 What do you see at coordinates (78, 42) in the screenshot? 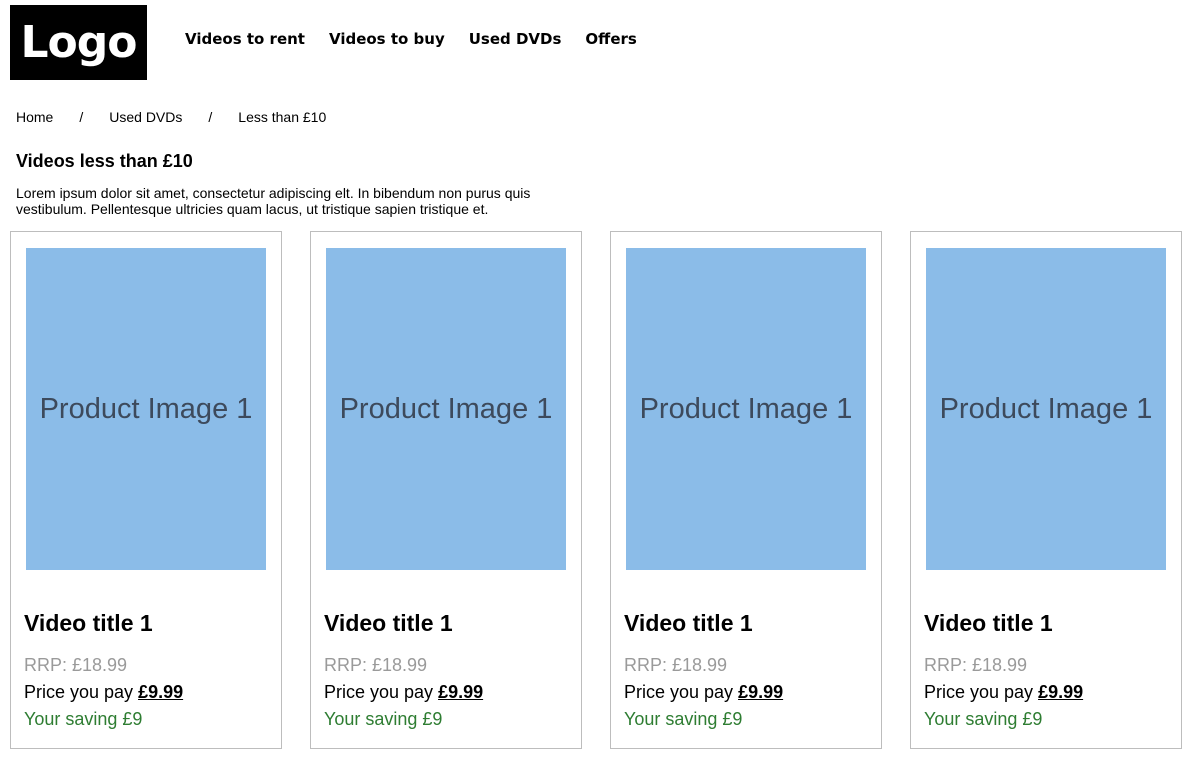
I see `logo: Logo` at bounding box center [78, 42].